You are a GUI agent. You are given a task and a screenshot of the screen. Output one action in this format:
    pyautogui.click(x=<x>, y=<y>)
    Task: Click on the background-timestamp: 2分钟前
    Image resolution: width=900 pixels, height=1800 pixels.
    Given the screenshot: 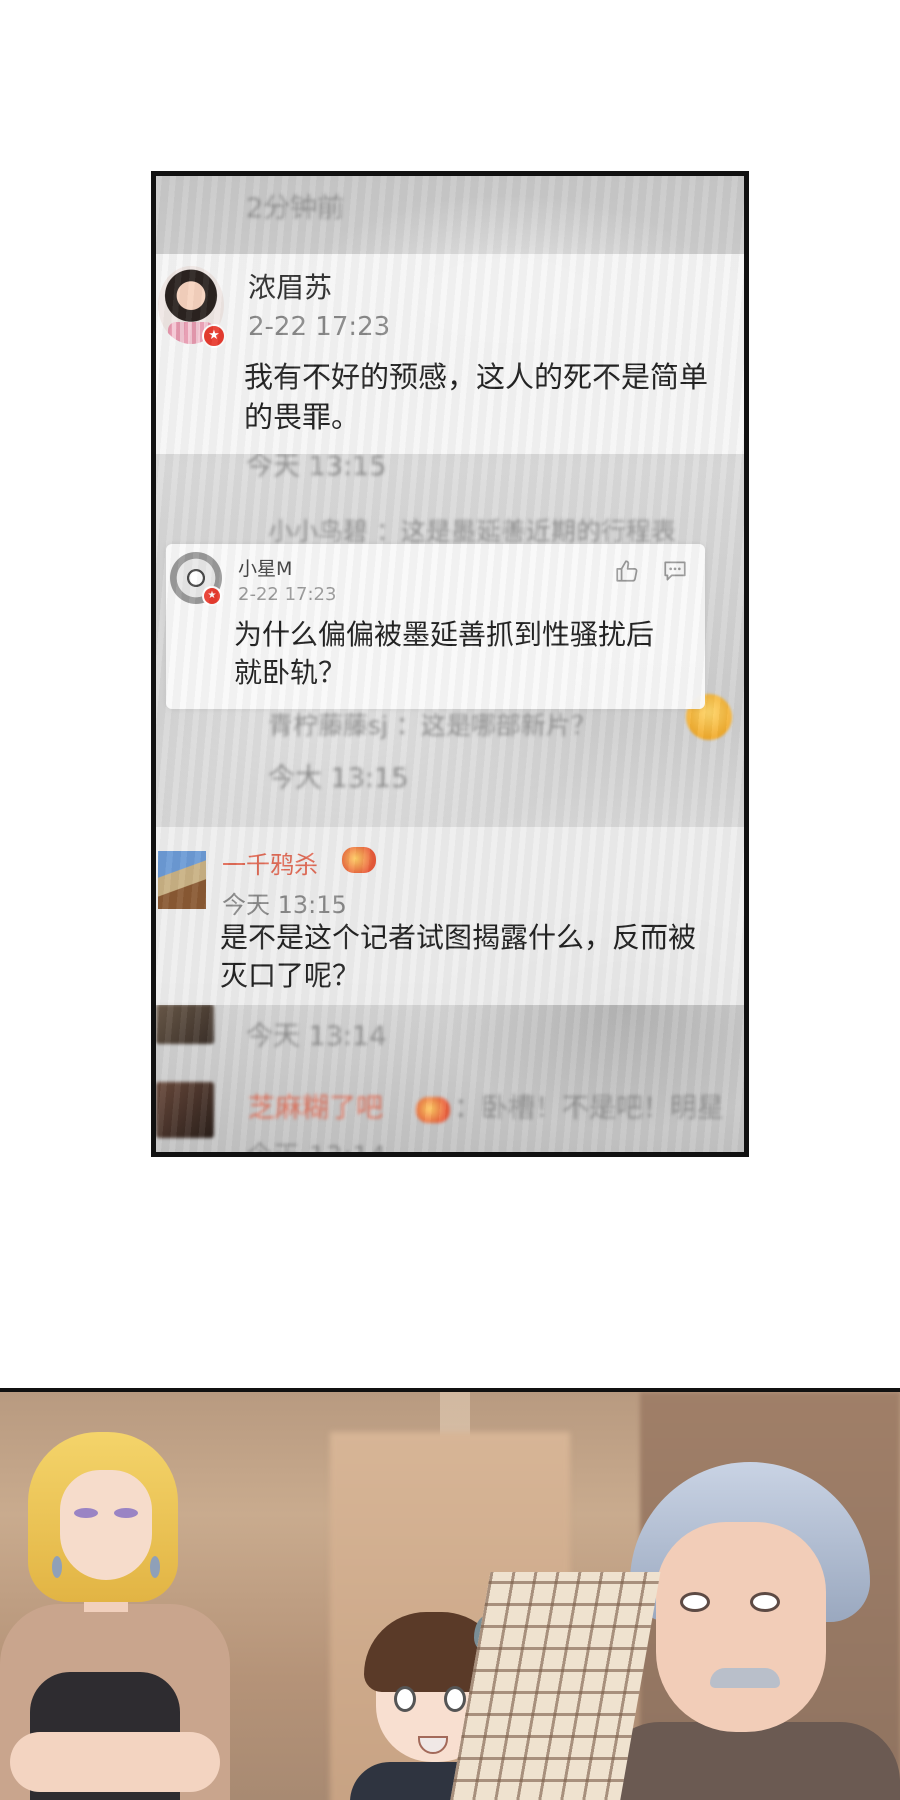 What is the action you would take?
    pyautogui.click(x=295, y=208)
    